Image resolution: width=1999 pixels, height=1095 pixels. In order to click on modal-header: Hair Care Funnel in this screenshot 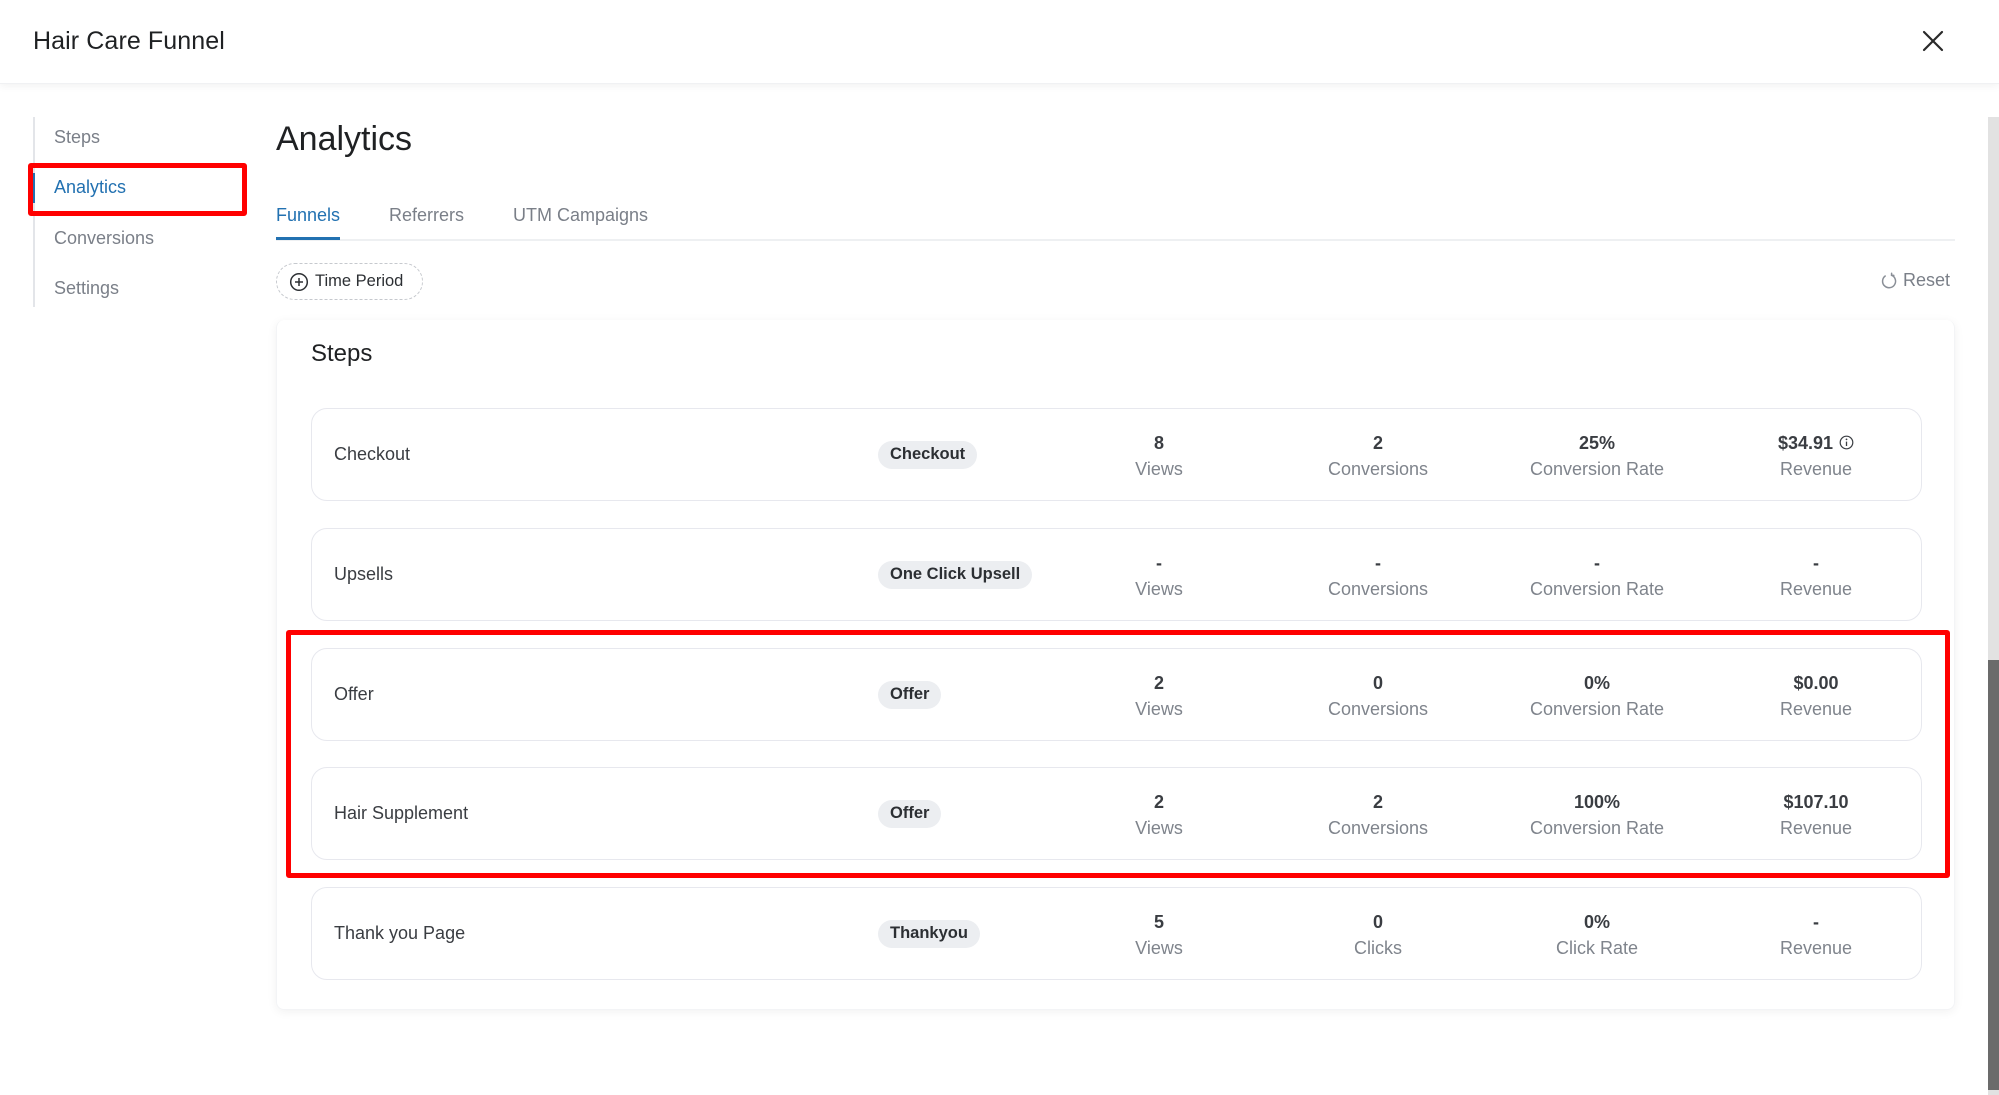, I will do `click(999, 42)`.